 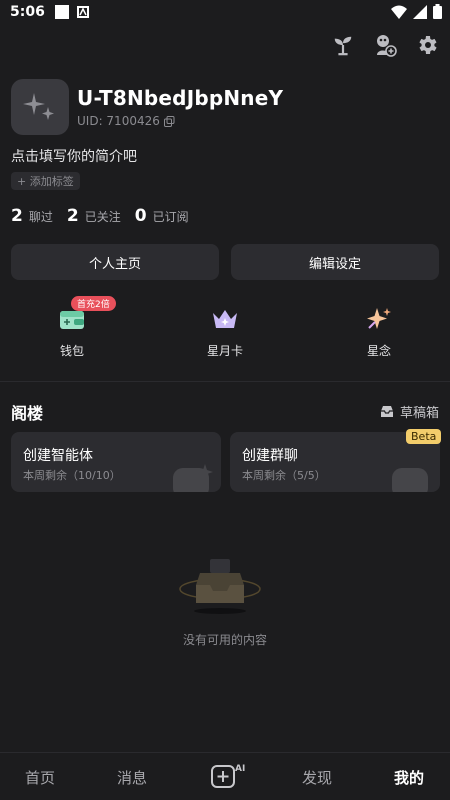 What do you see at coordinates (427, 45) in the screenshot?
I see `gear-icon` at bounding box center [427, 45].